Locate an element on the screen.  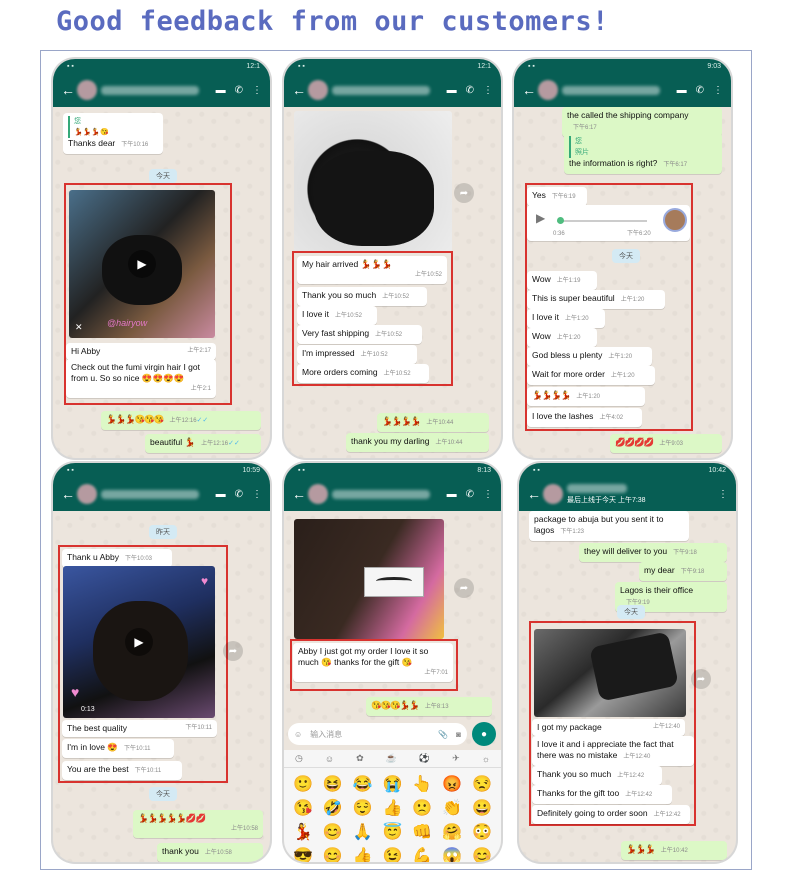
message-bubble: beautiful 💃 上午12:16✓✓ is located at coordinates (203, 443).